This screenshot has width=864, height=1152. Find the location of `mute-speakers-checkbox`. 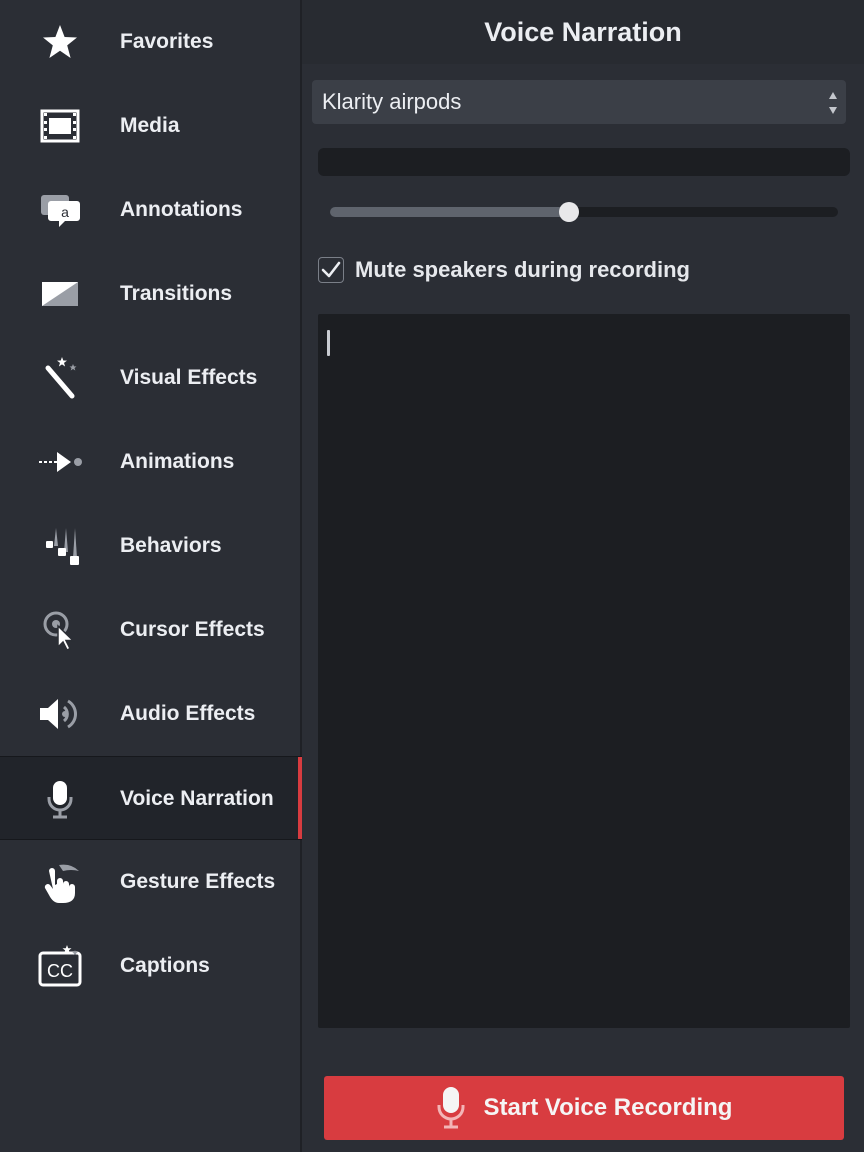

mute-speakers-checkbox is located at coordinates (331, 270).